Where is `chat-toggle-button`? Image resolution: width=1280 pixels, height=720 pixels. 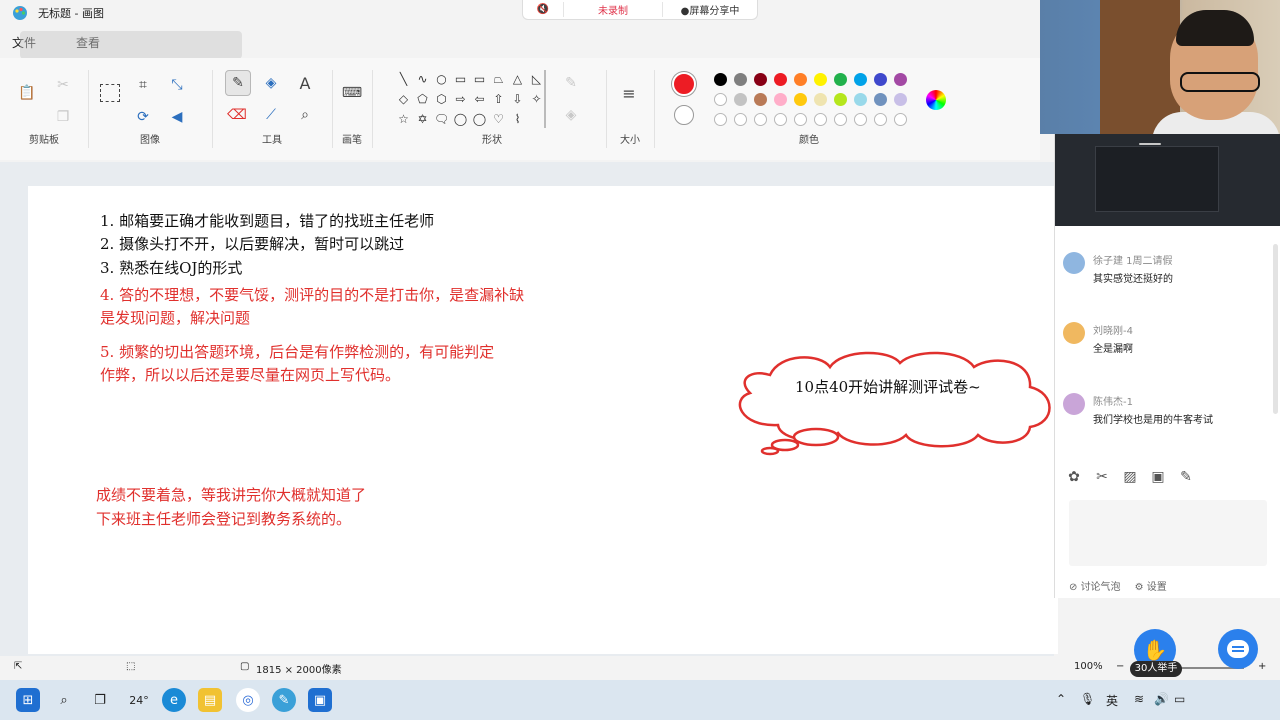 chat-toggle-button is located at coordinates (1238, 649).